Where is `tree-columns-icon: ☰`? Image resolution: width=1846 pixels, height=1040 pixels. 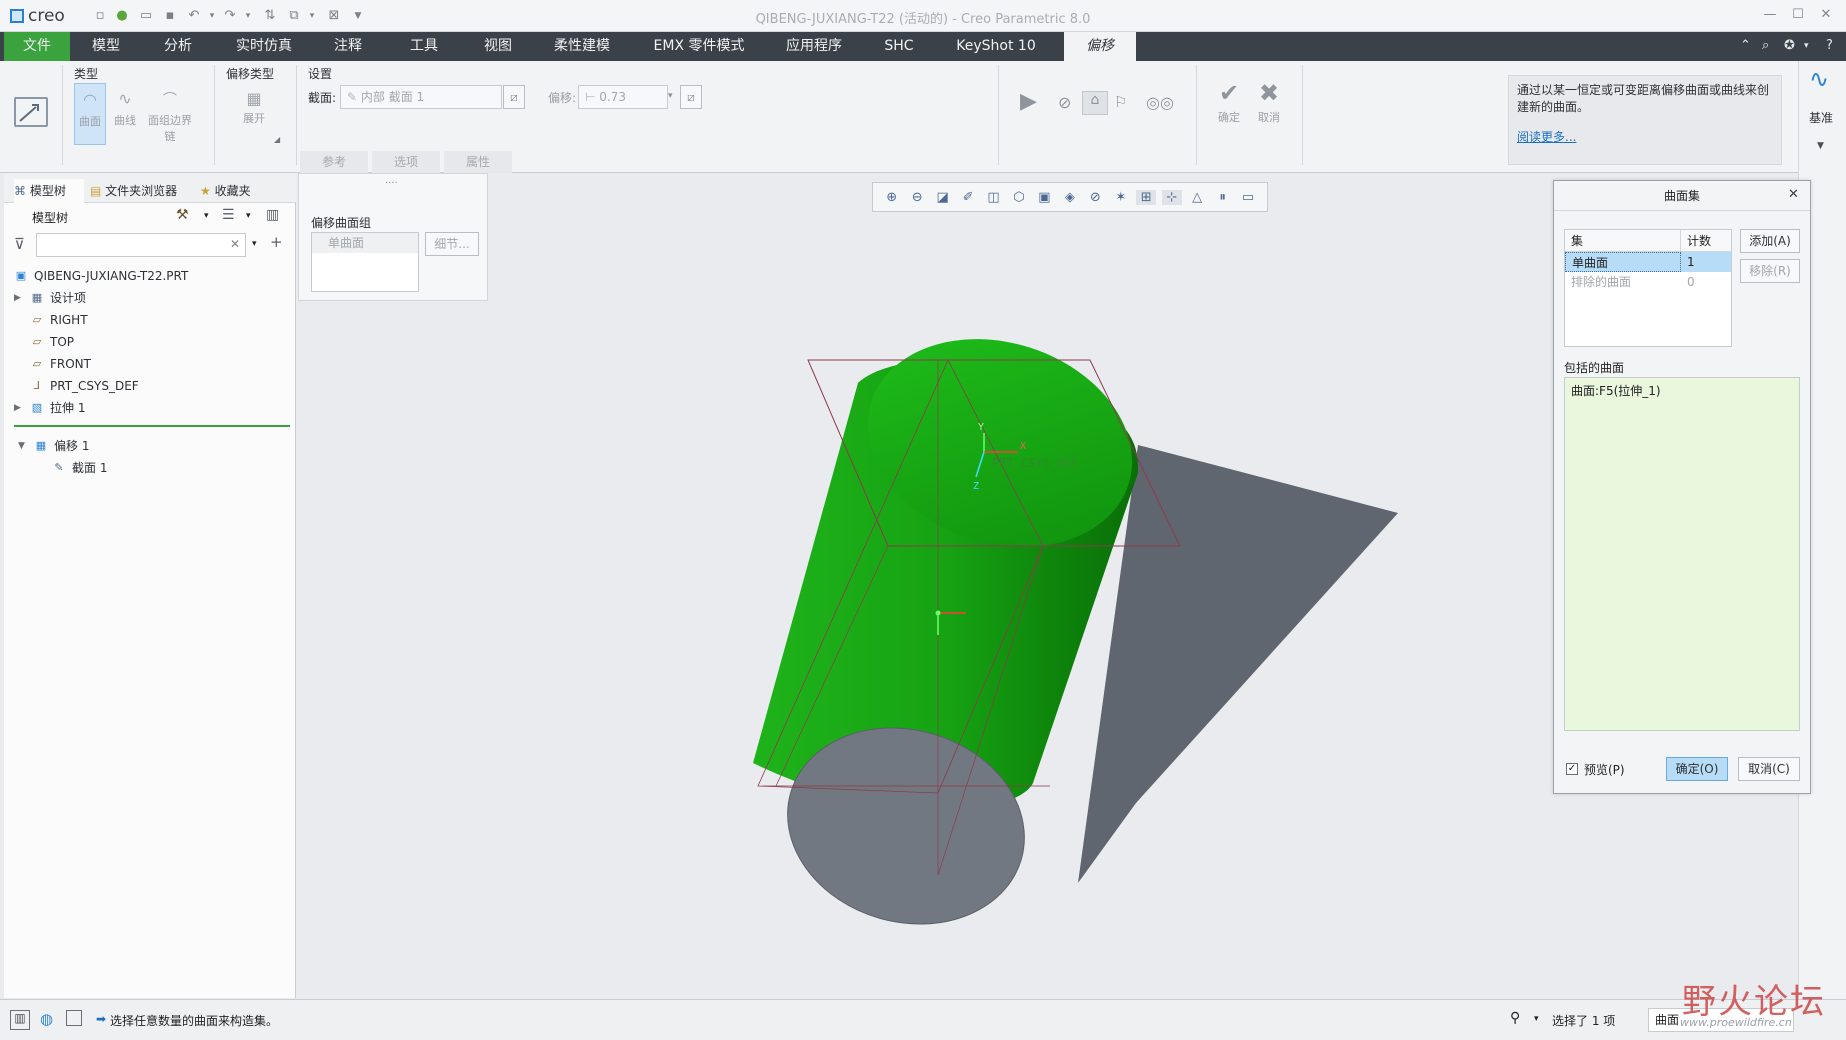
tree-columns-icon: ☰ is located at coordinates (228, 215).